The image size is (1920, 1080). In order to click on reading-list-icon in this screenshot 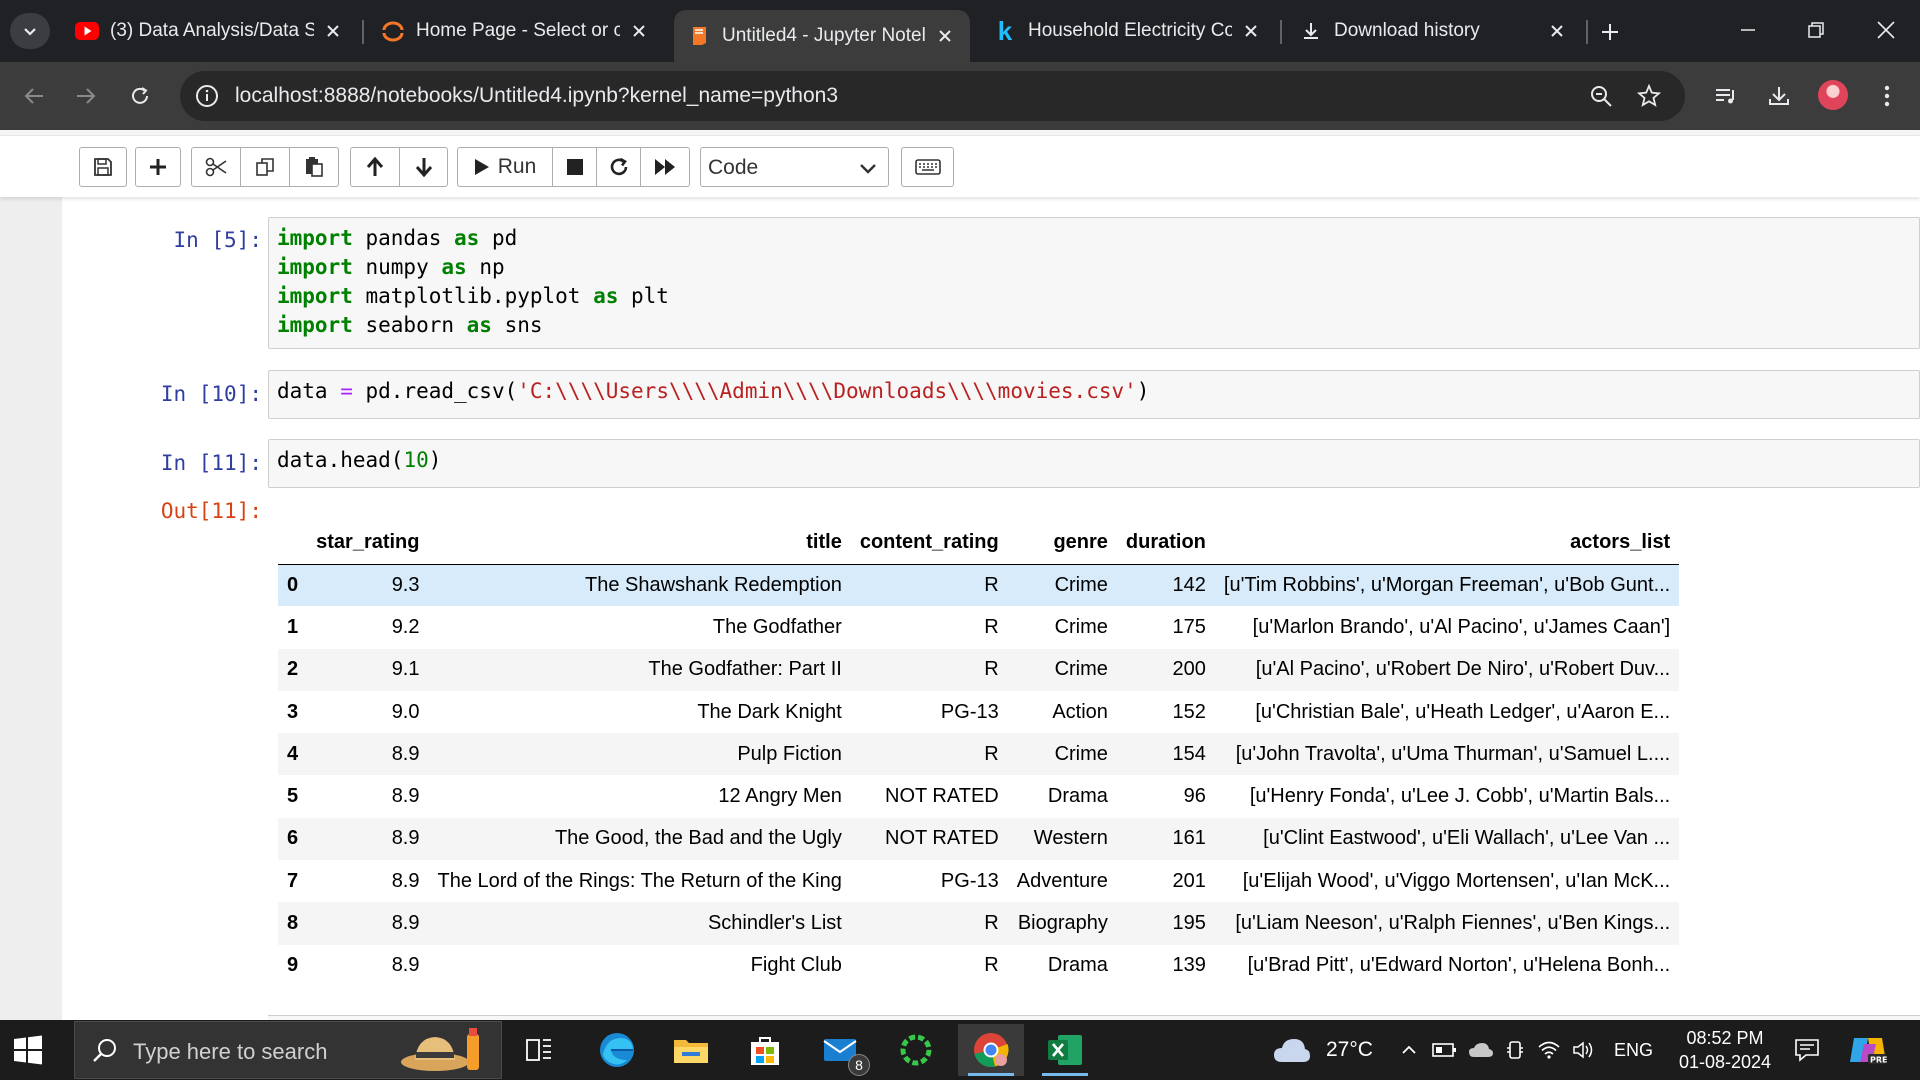, I will do `click(1725, 96)`.